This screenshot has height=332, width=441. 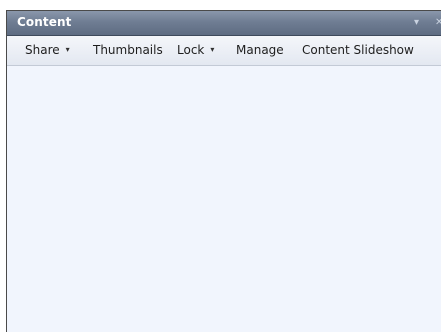 I want to click on panel-menu-chevron-icon: ▾, so click(x=416, y=23).